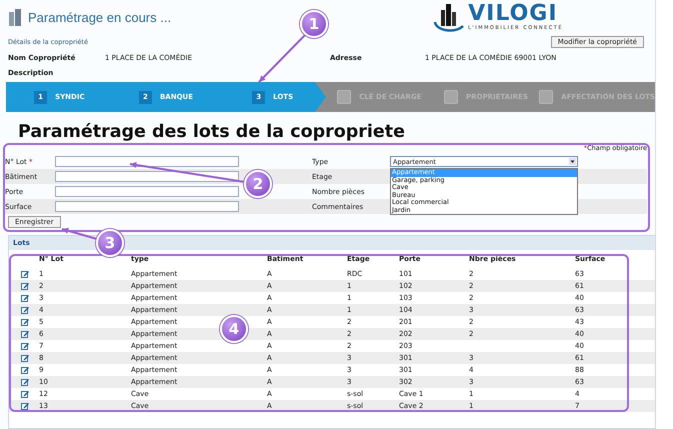 The width and height of the screenshot is (673, 429). Describe the element at coordinates (15, 17) in the screenshot. I see `building-icon` at that location.